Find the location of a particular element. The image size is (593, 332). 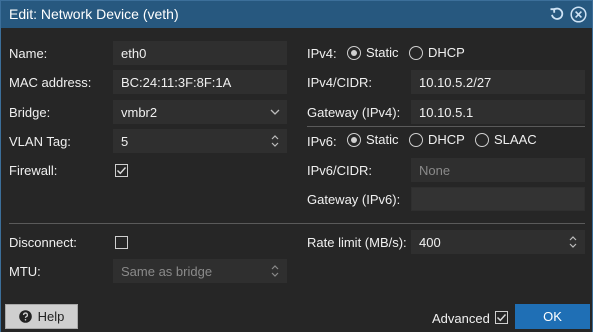

reset-icon is located at coordinates (557, 14).